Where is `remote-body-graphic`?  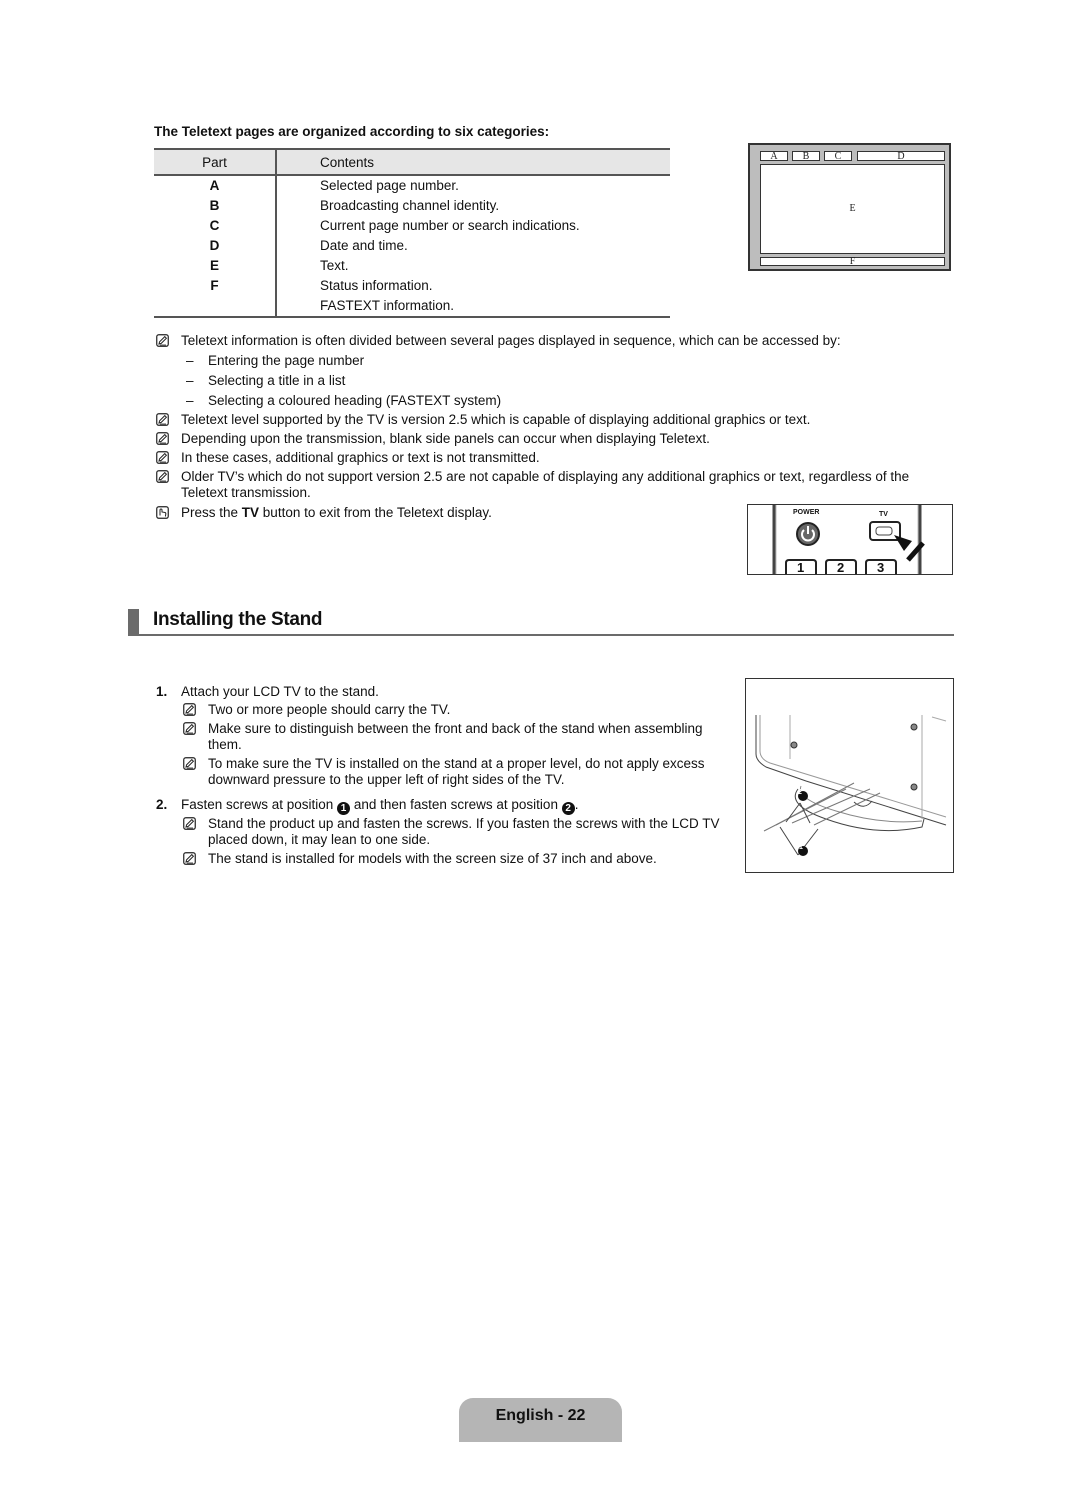 remote-body-graphic is located at coordinates (848, 539).